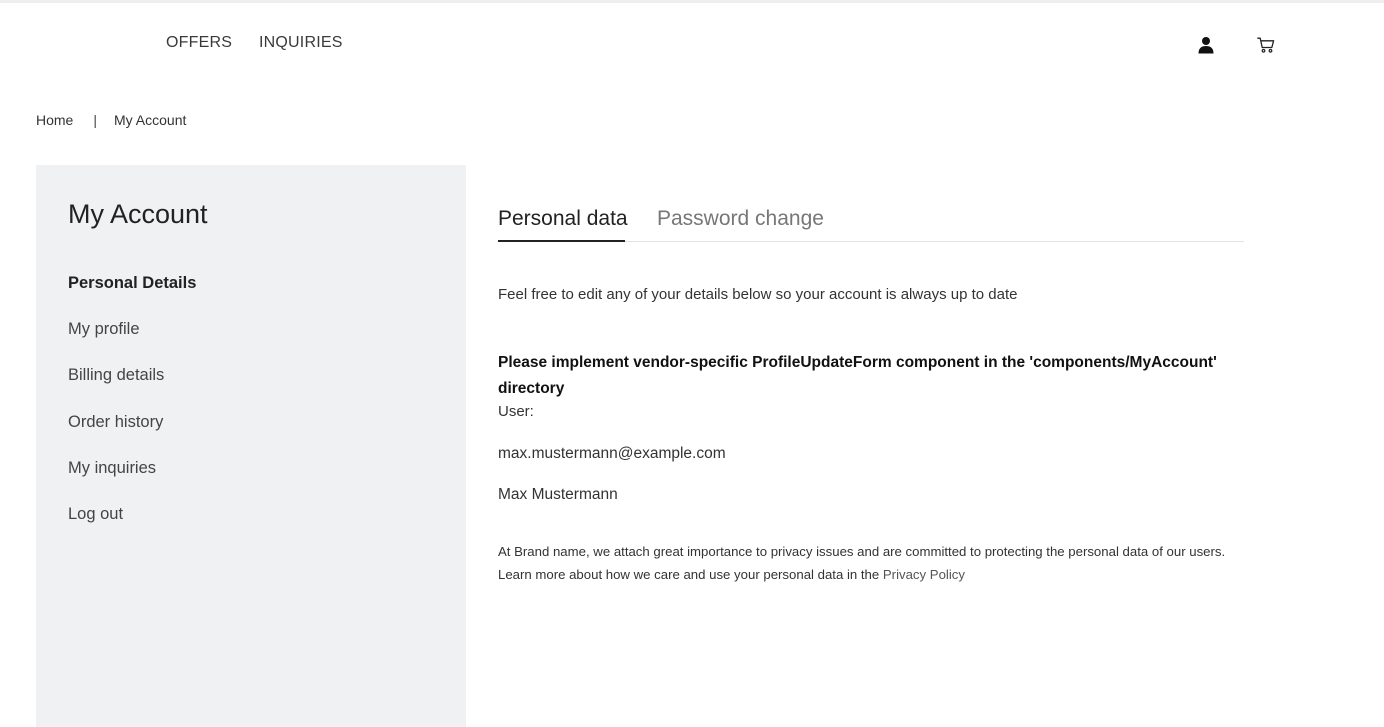 The height and width of the screenshot is (727, 1384). What do you see at coordinates (1266, 45) in the screenshot?
I see `cart-icon` at bounding box center [1266, 45].